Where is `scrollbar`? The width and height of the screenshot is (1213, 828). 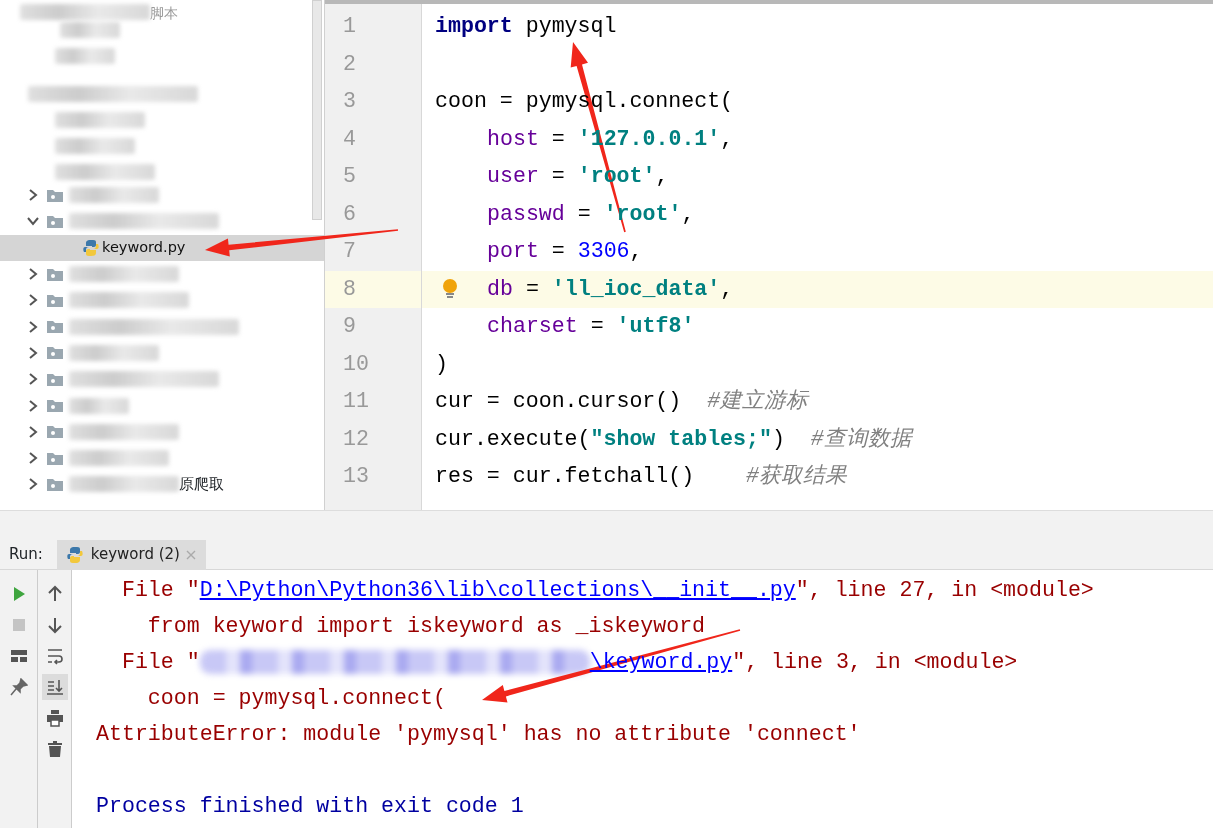
scrollbar is located at coordinates (317, 110).